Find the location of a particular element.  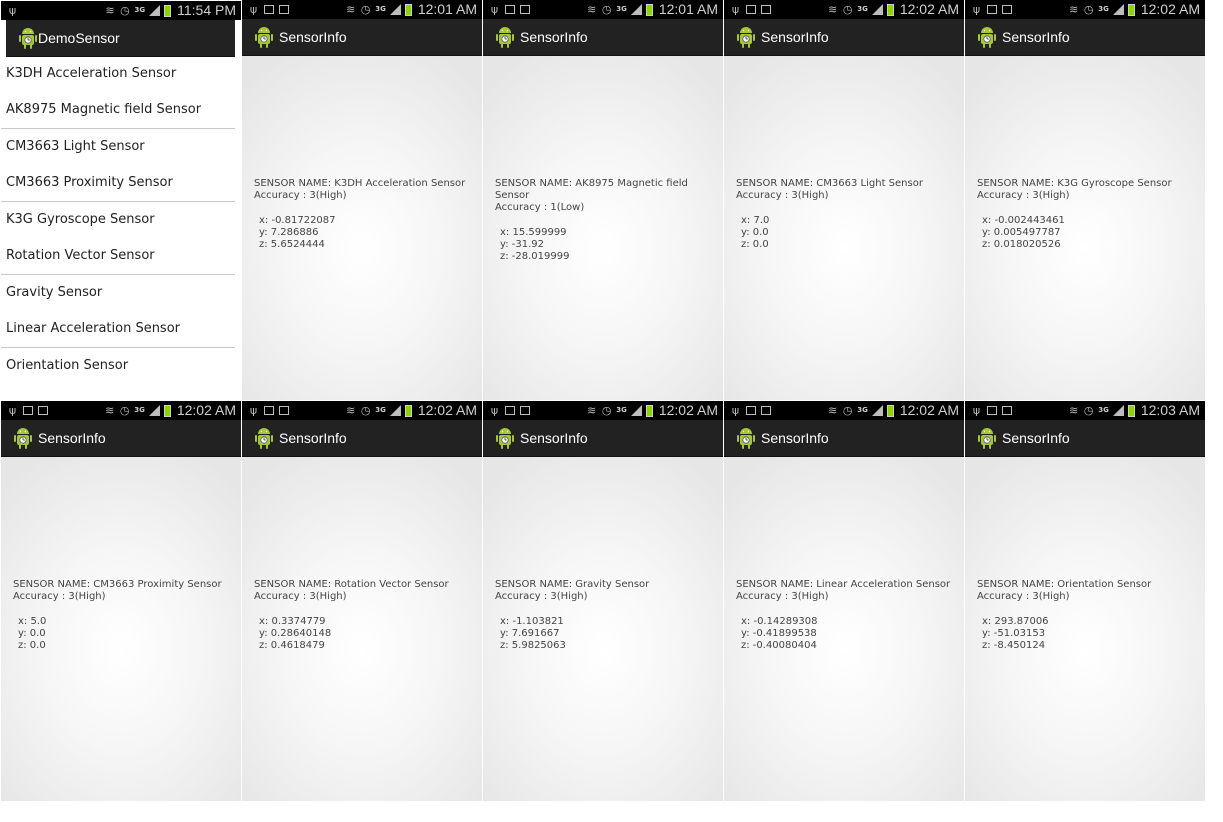

sensor-name: SENSOR NAME: Orientation Sensor is located at coordinates (1064, 584).